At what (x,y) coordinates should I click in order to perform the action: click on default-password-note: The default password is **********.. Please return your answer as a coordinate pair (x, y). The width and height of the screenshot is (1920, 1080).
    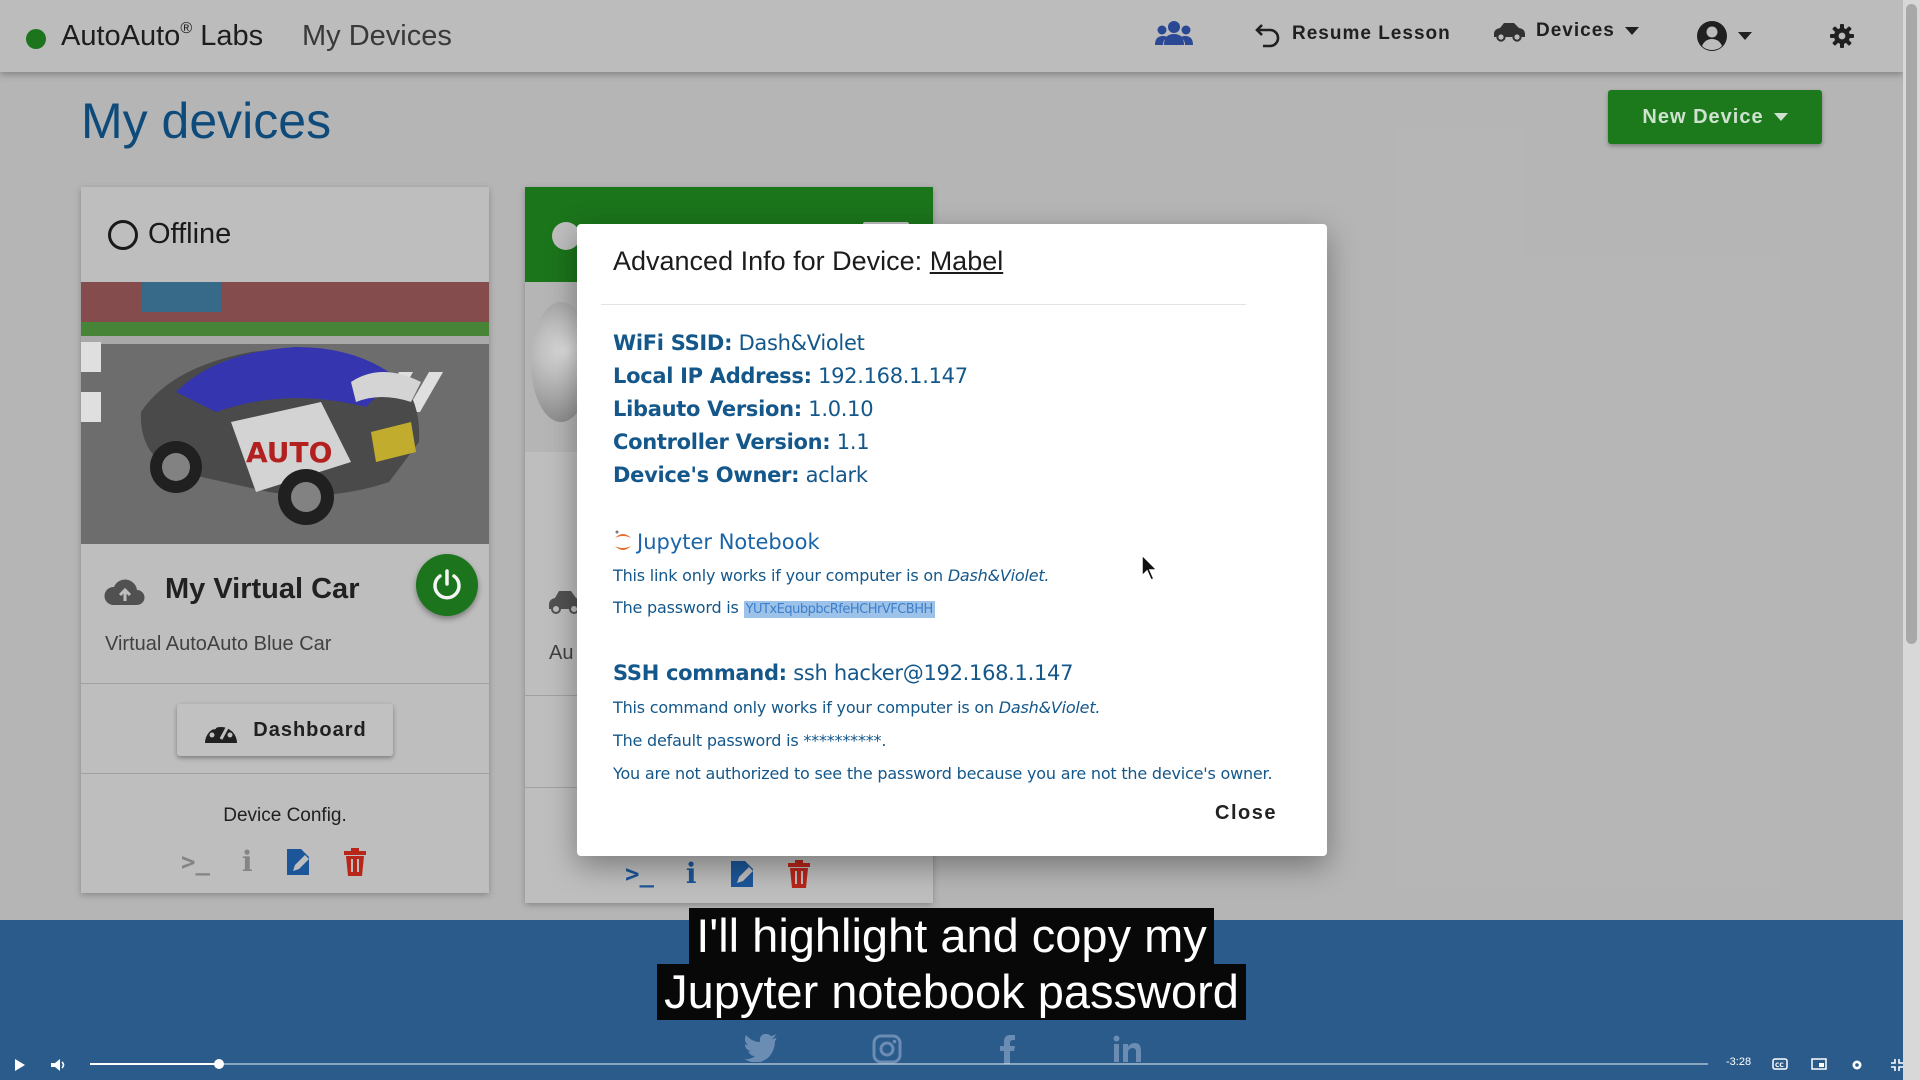
    Looking at the image, I should click on (750, 740).